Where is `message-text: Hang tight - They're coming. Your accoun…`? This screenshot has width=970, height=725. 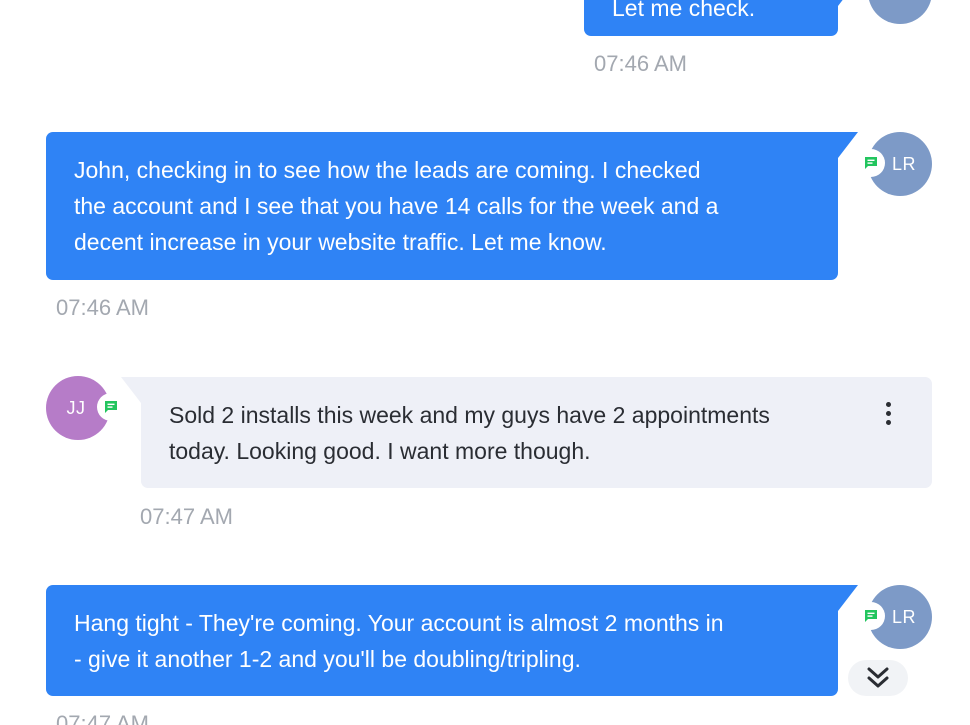
message-text: Hang tight - They're coming. Your accoun… is located at coordinates (399, 641).